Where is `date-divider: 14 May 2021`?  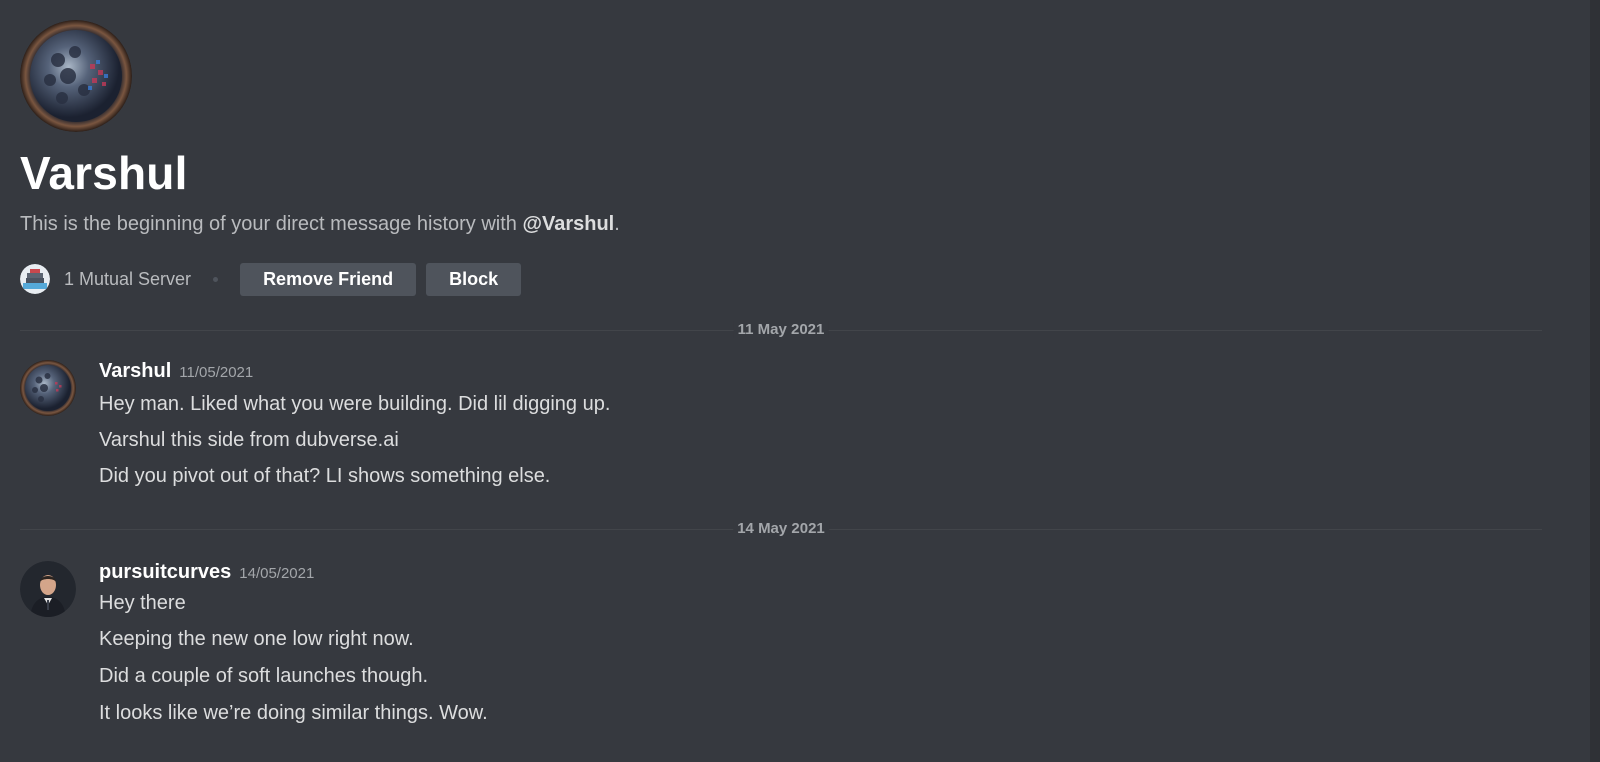 date-divider: 14 May 2021 is located at coordinates (781, 528).